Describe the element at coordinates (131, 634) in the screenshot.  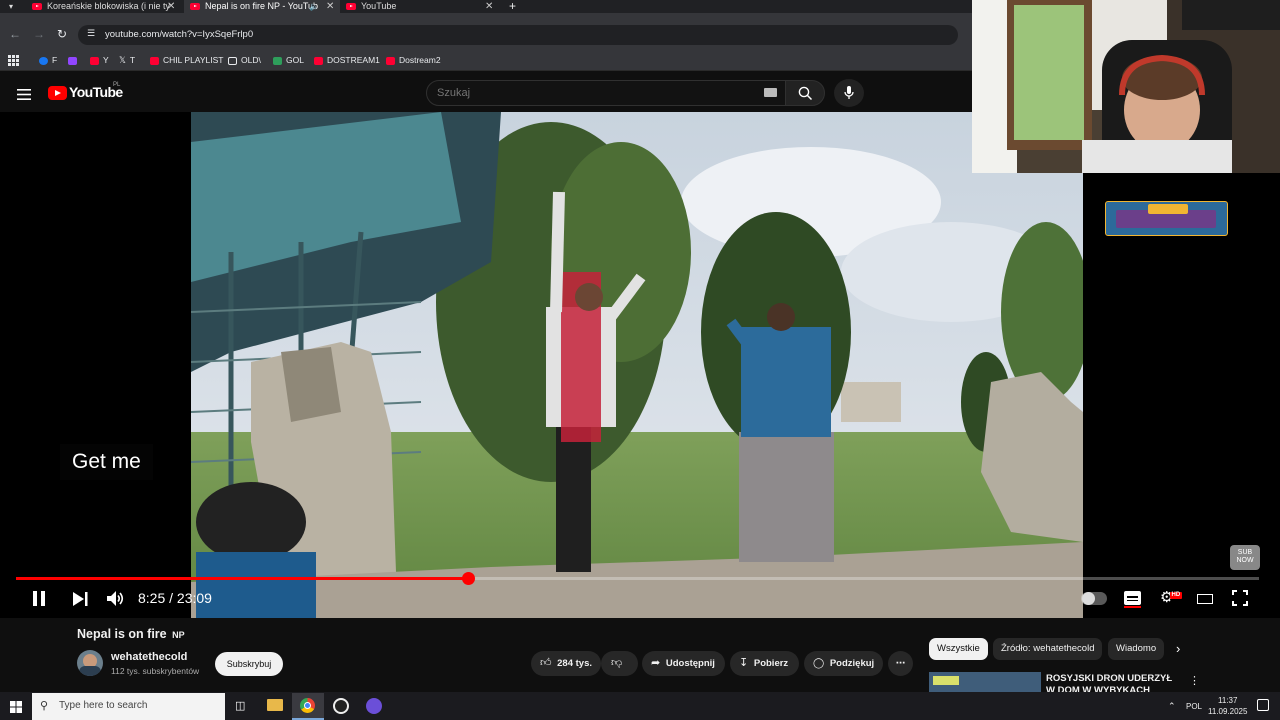
I see `video-title: Nepal is on fire NP` at that location.